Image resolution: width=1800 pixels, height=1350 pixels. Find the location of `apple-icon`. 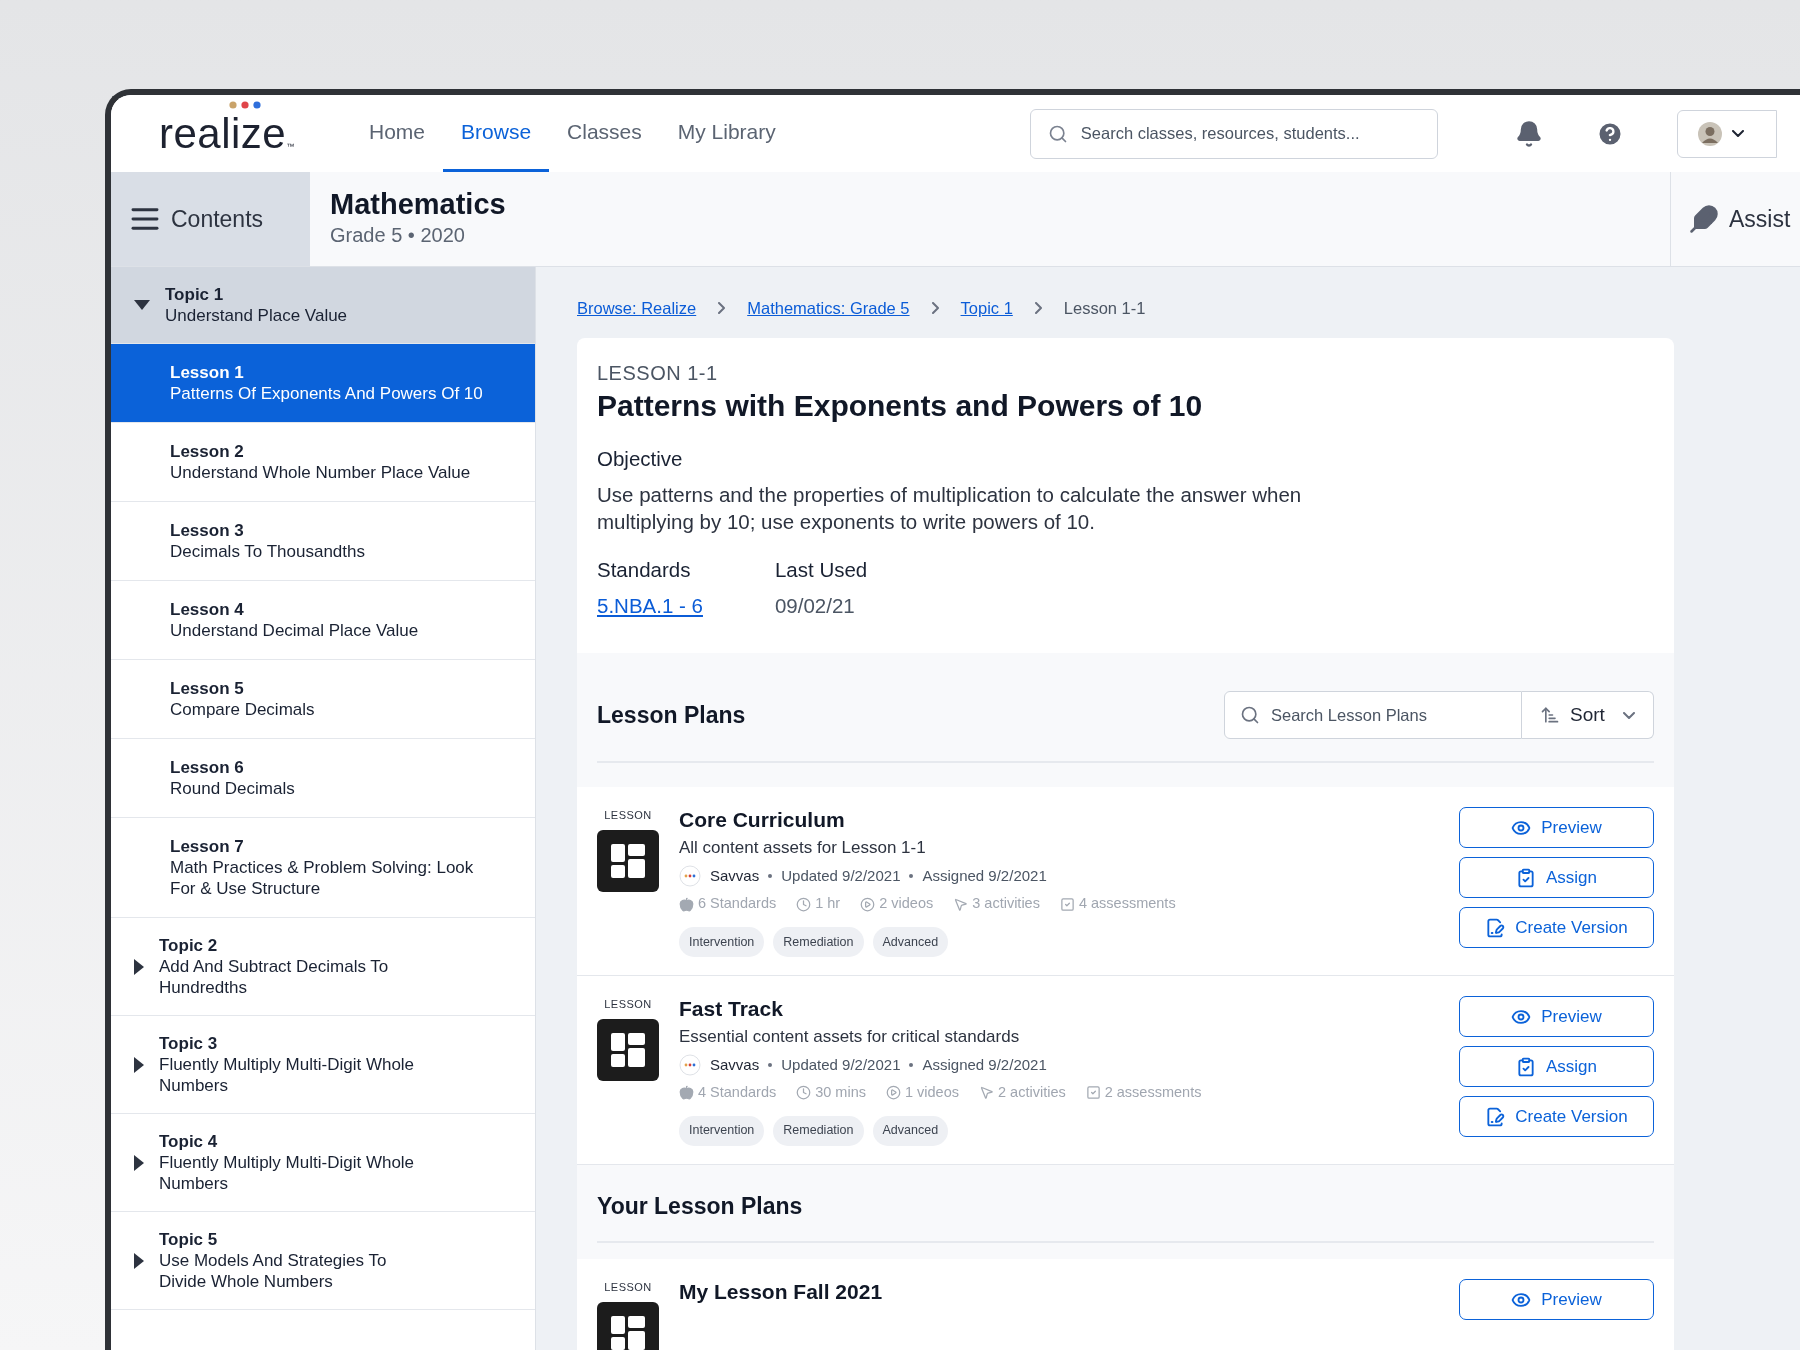

apple-icon is located at coordinates (686, 1093).